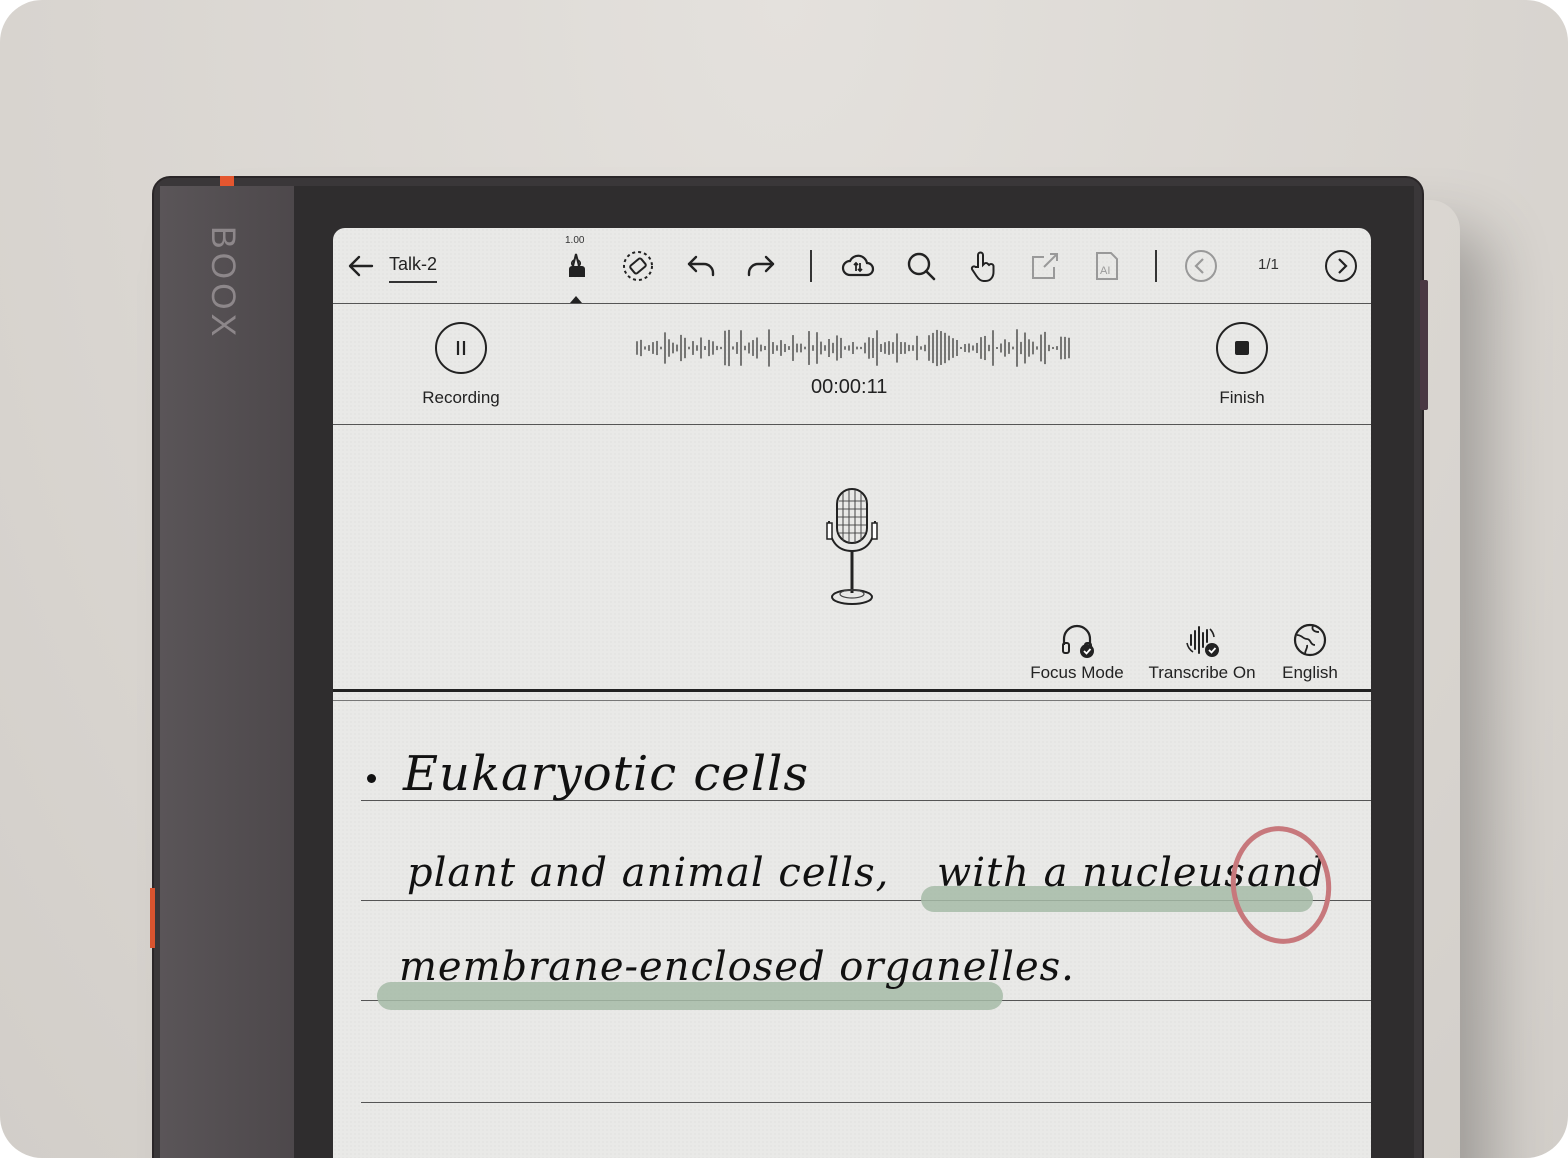  I want to click on recording-timer: 00:00:11, so click(849, 387).